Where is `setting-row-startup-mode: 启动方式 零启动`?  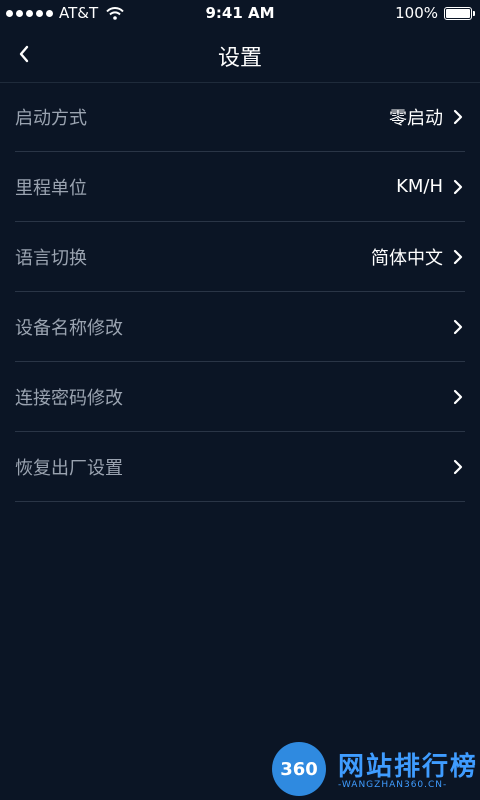
setting-row-startup-mode: 启动方式 零启动 is located at coordinates (240, 117).